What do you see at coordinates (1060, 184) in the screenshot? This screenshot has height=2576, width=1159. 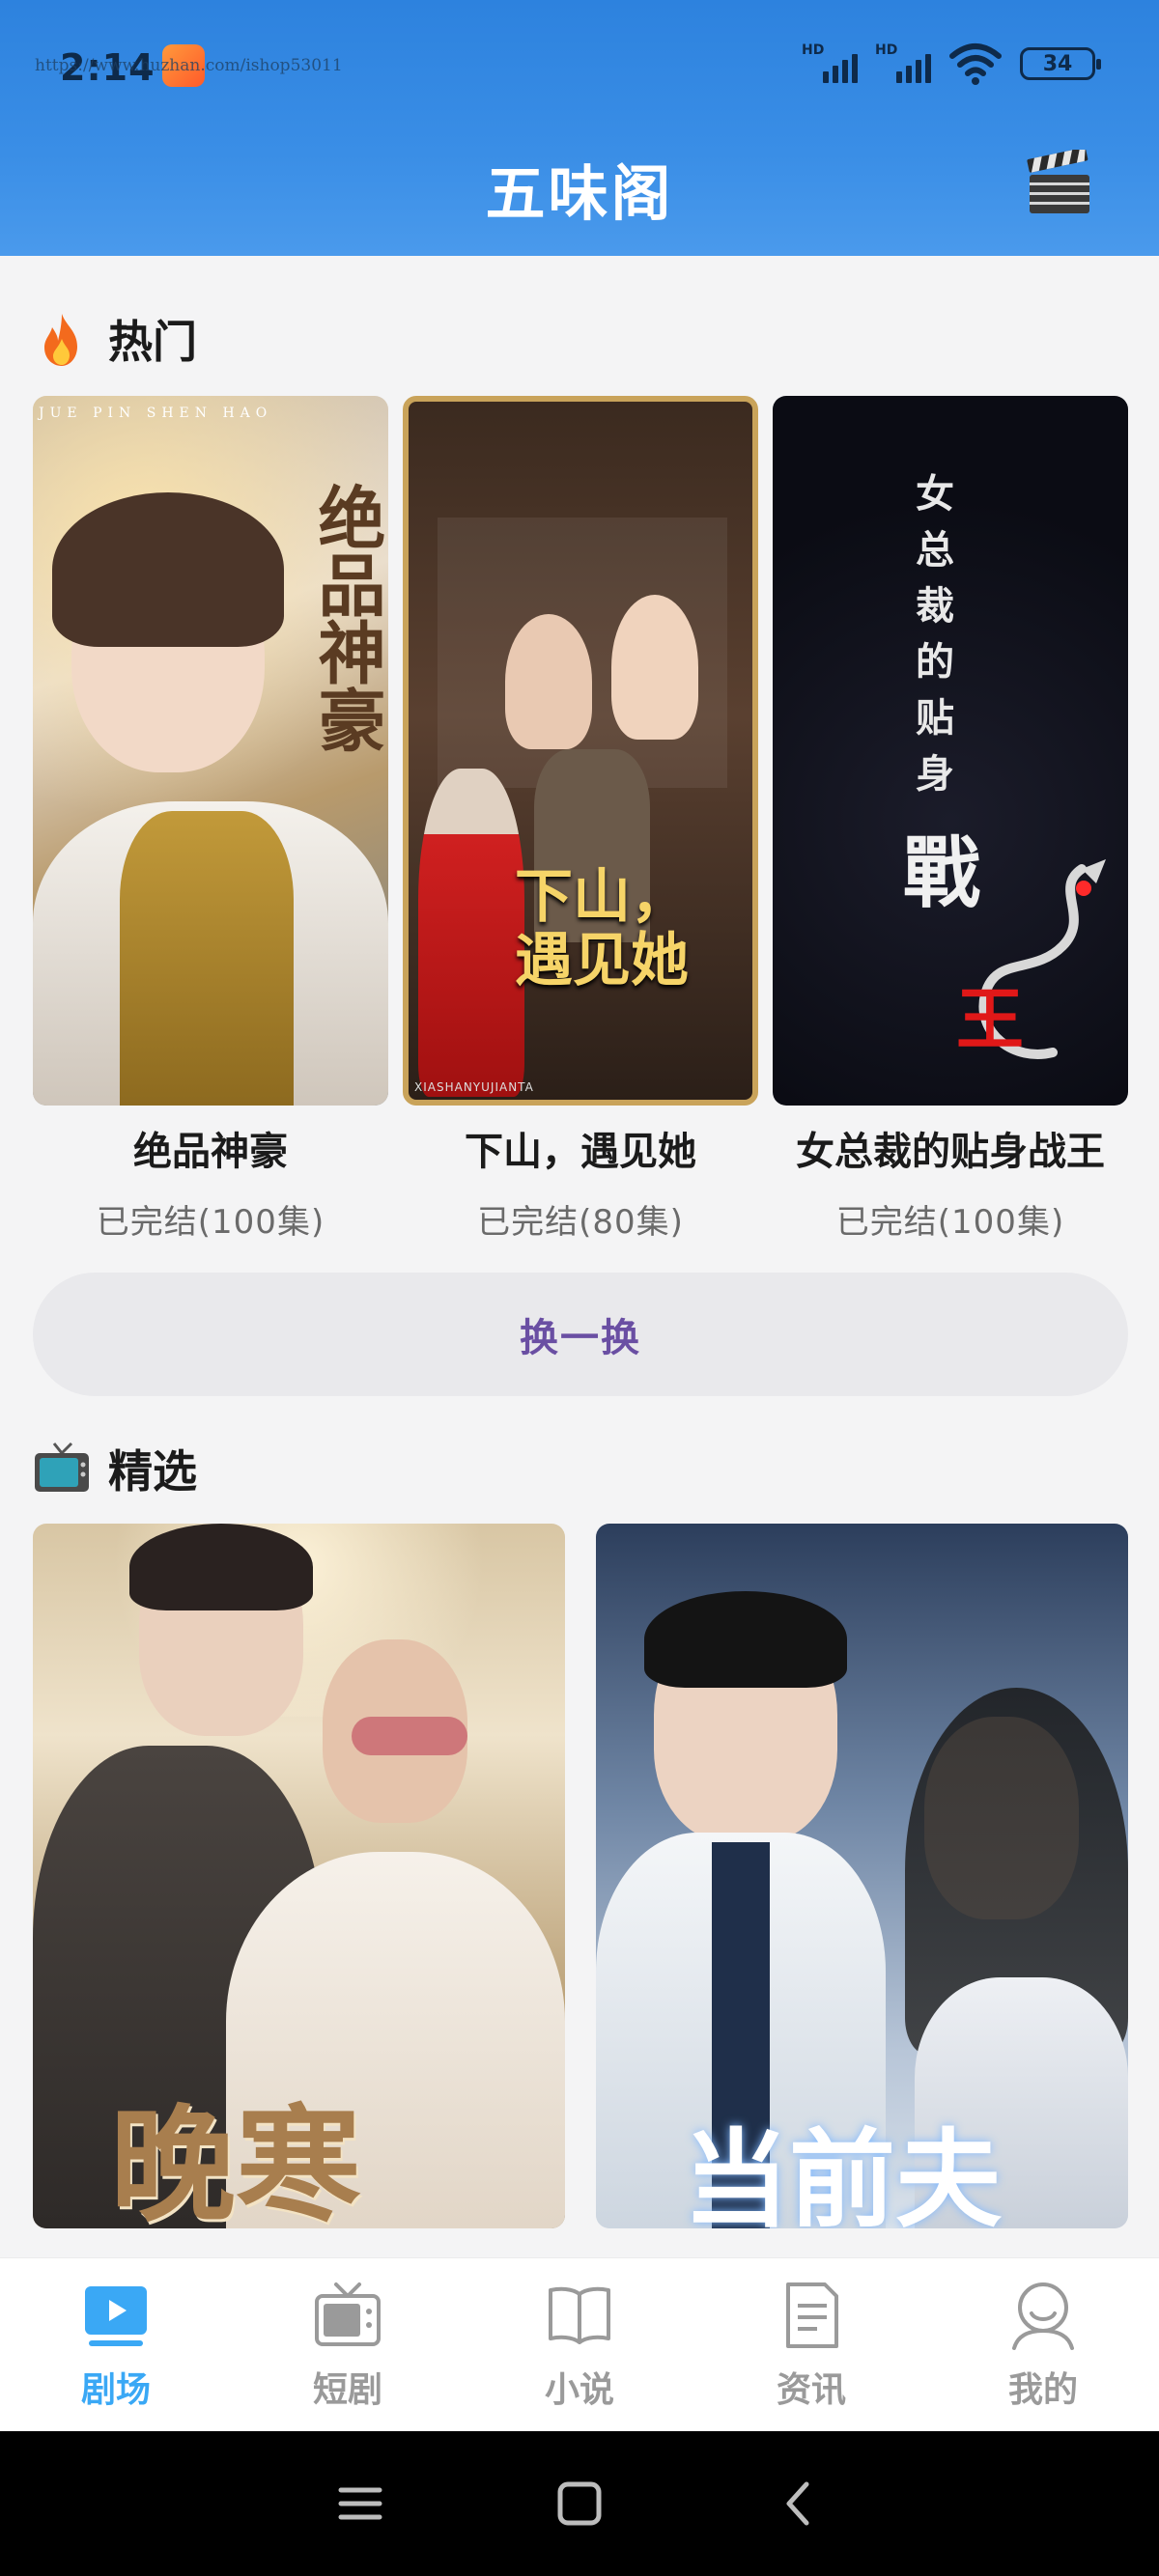 I see `clapperboard-icon` at bounding box center [1060, 184].